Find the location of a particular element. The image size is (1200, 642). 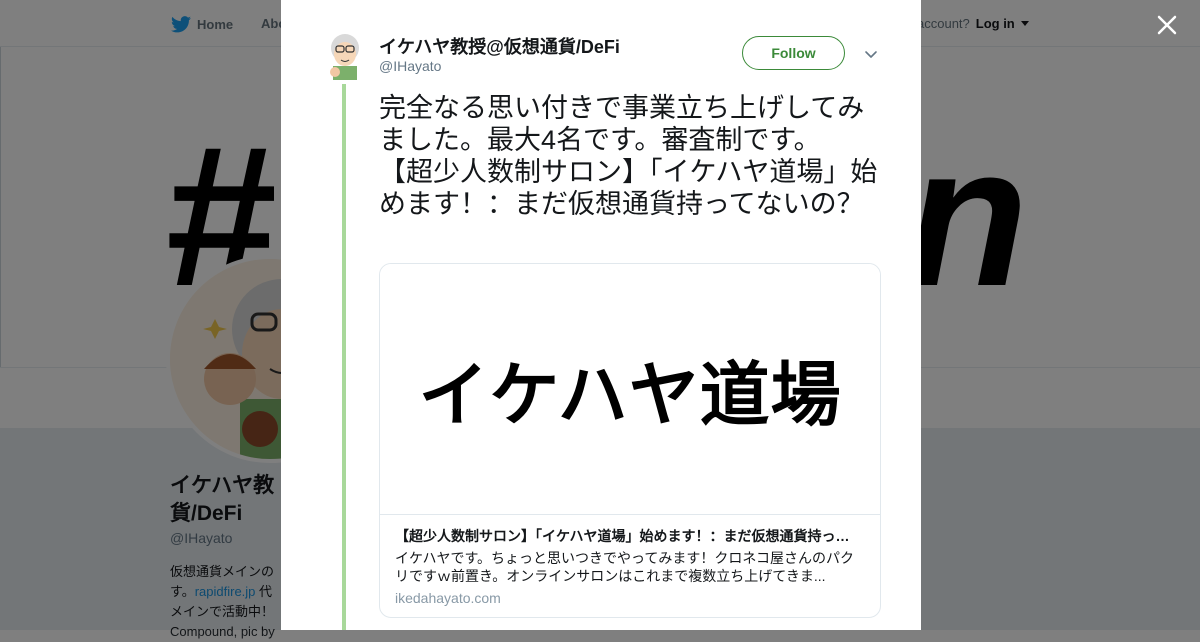

tweet-options-button is located at coordinates (871, 54).